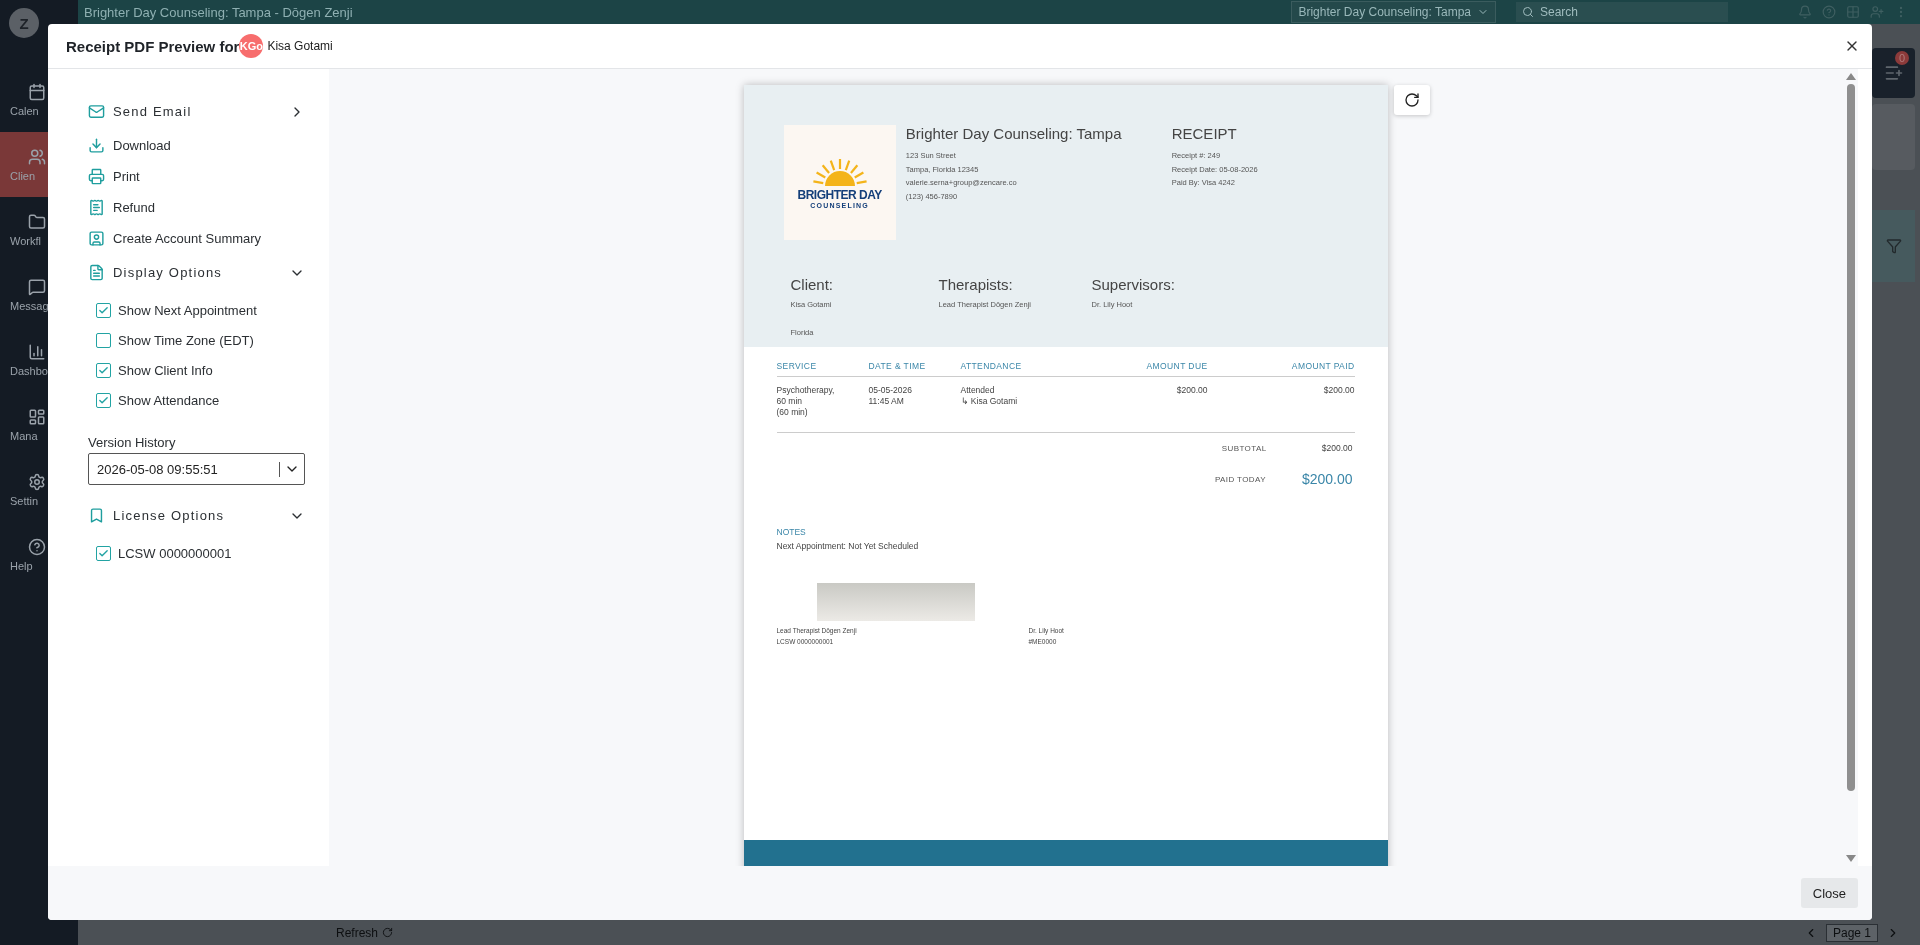 The width and height of the screenshot is (1920, 945). Describe the element at coordinates (175, 553) in the screenshot. I see `option-label: LCSW 0000000001` at that location.